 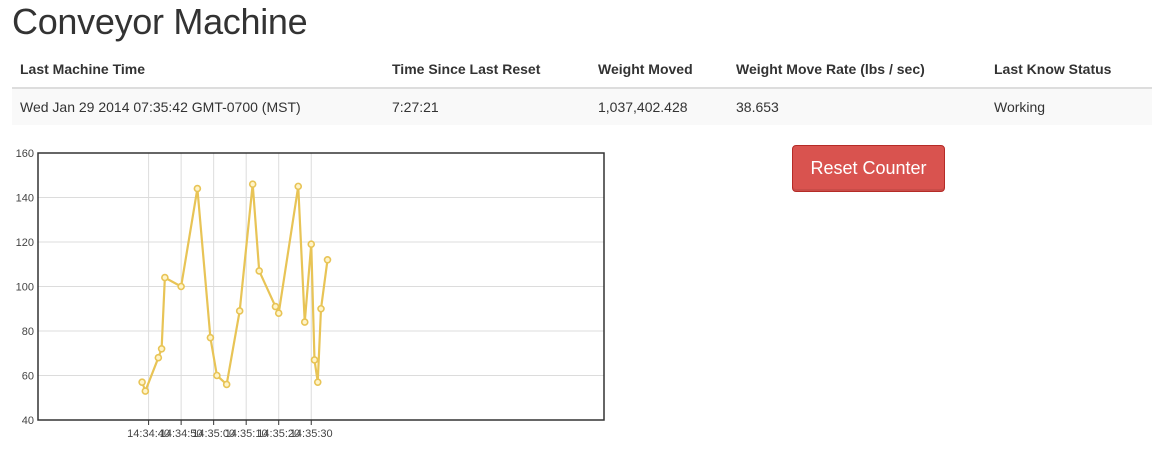 What do you see at coordinates (487, 106) in the screenshot?
I see `cell-time-since-reset: 7:27:21` at bounding box center [487, 106].